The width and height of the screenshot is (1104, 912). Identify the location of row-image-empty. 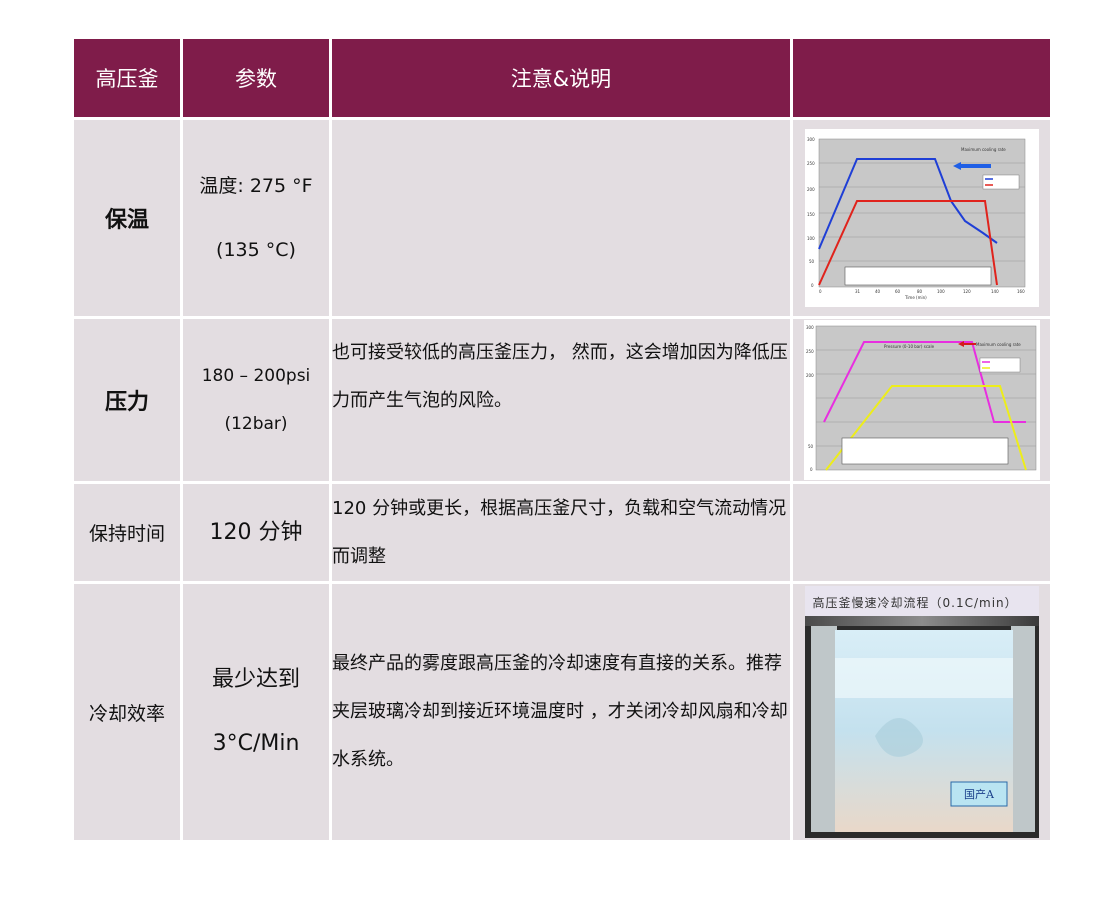
(921, 532).